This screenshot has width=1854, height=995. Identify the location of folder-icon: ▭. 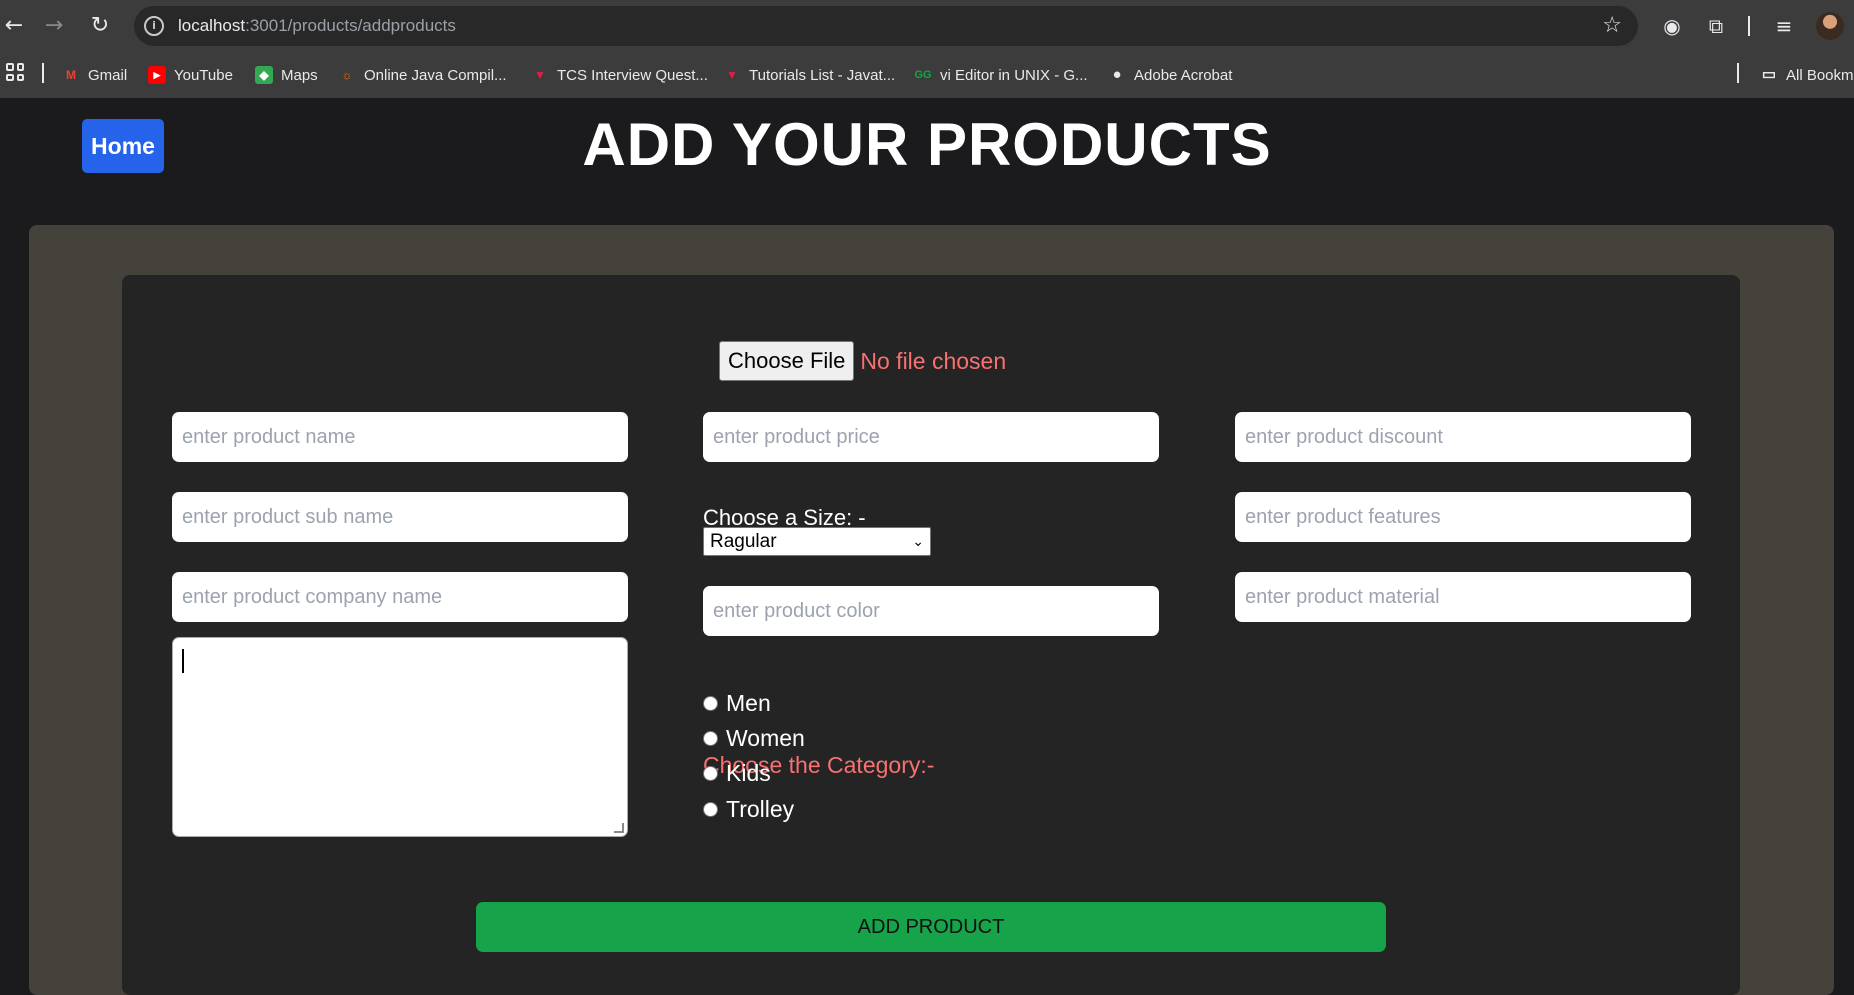
(1769, 74).